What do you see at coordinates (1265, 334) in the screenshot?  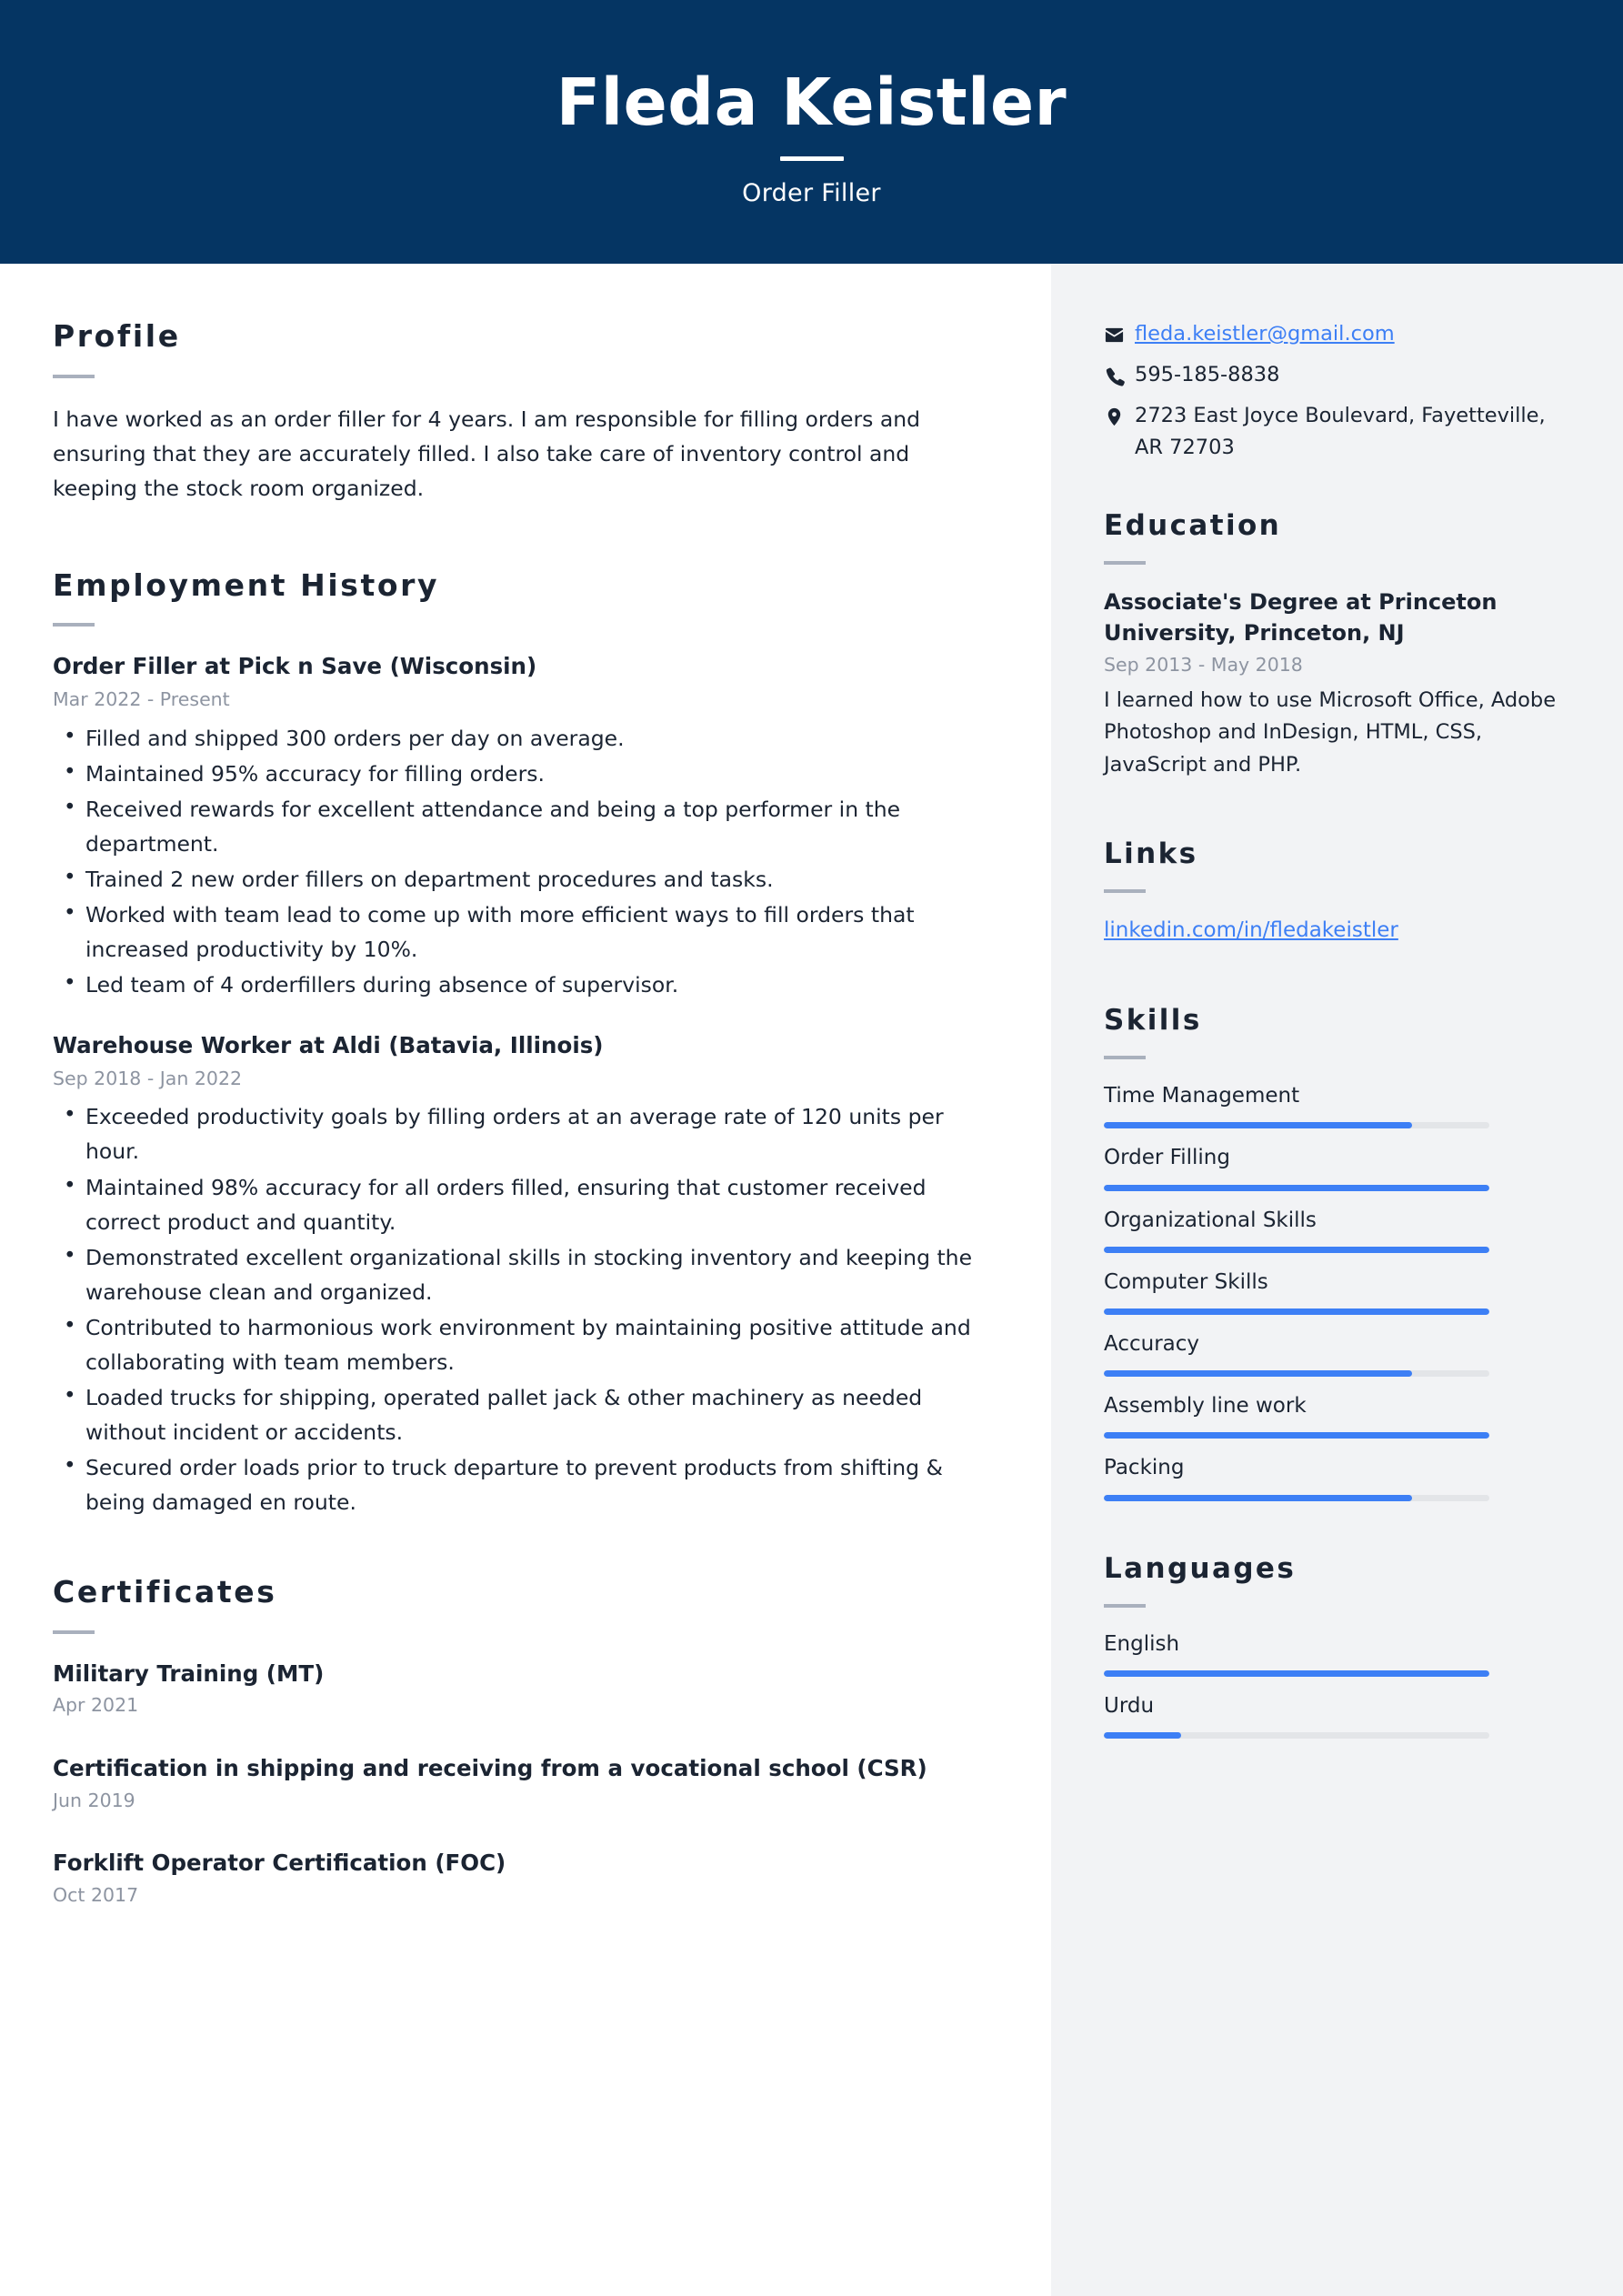 I see `email-link: fleda.keistler@gmail.com` at bounding box center [1265, 334].